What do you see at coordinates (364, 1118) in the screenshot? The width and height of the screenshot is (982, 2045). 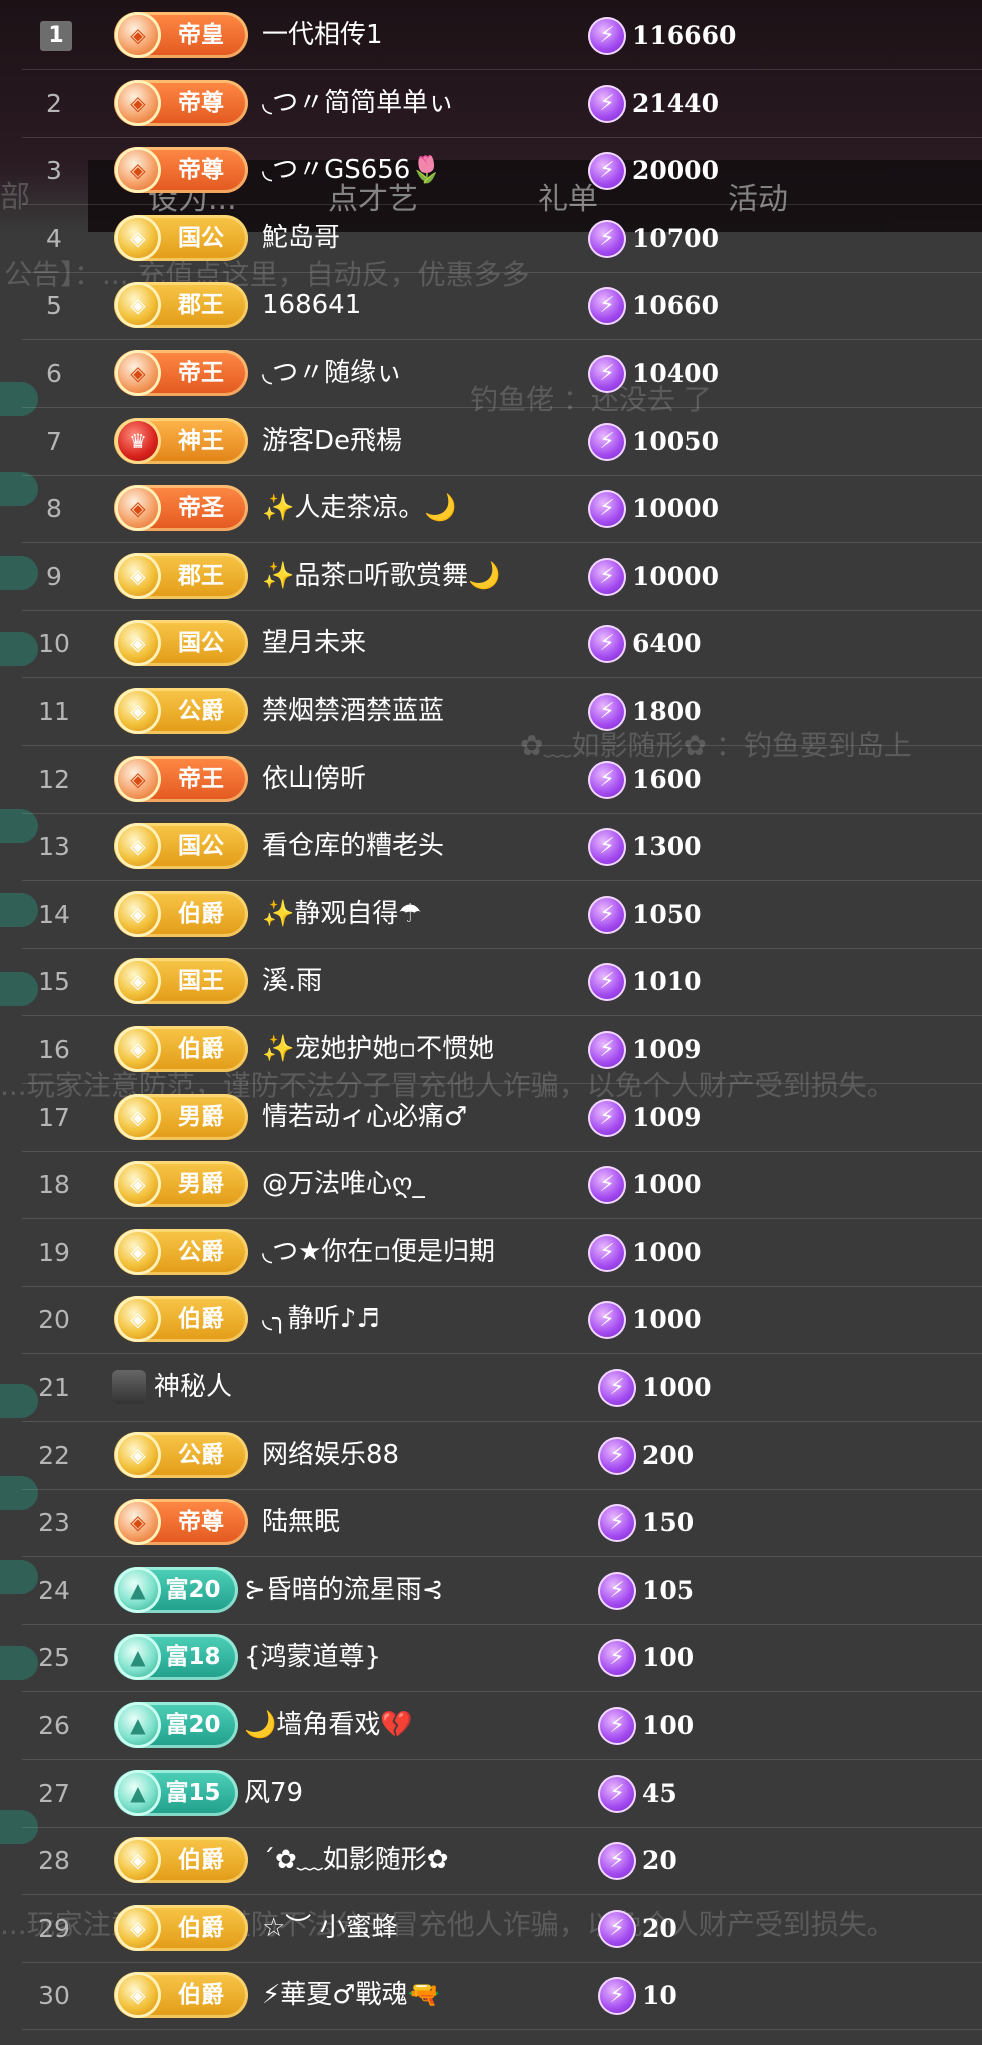 I see `username: 情若动ィ心必痛♂` at bounding box center [364, 1118].